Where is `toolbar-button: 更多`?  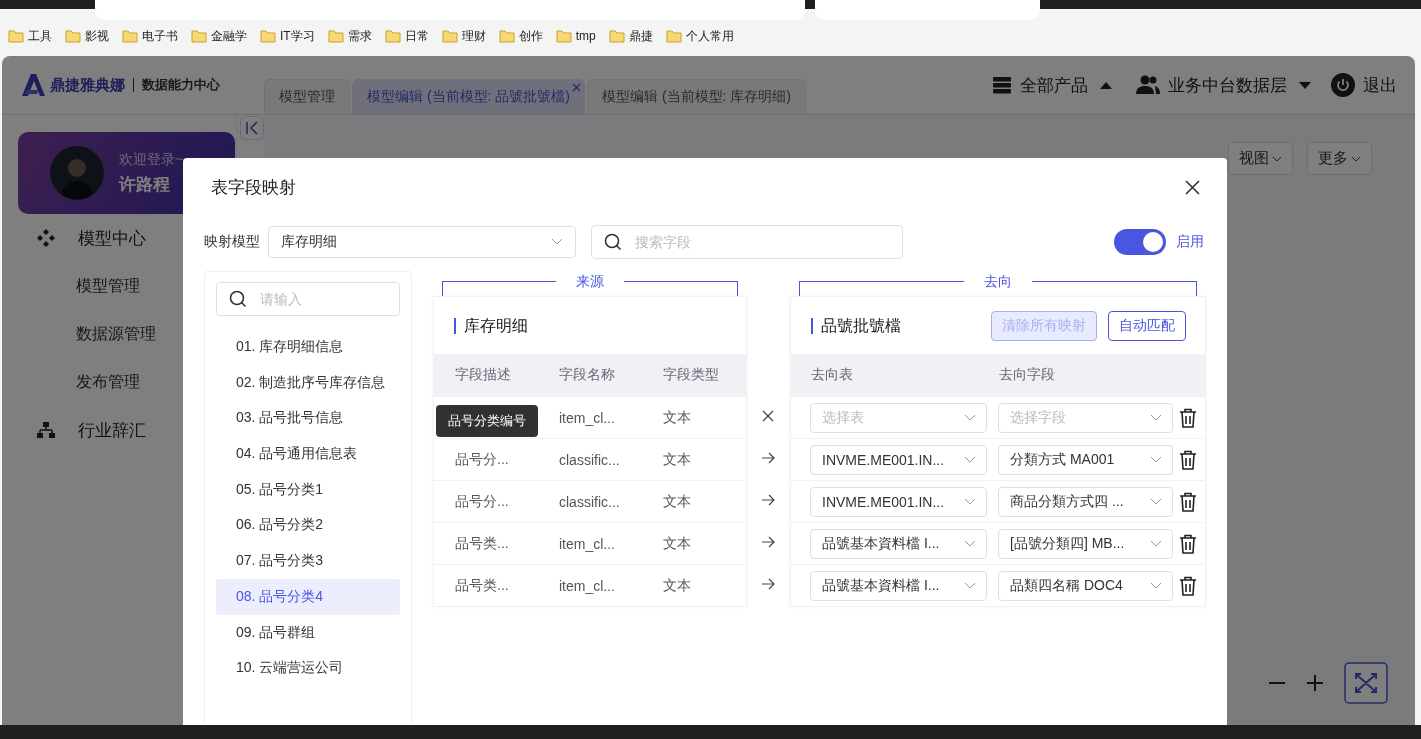 toolbar-button: 更多 is located at coordinates (1339, 158).